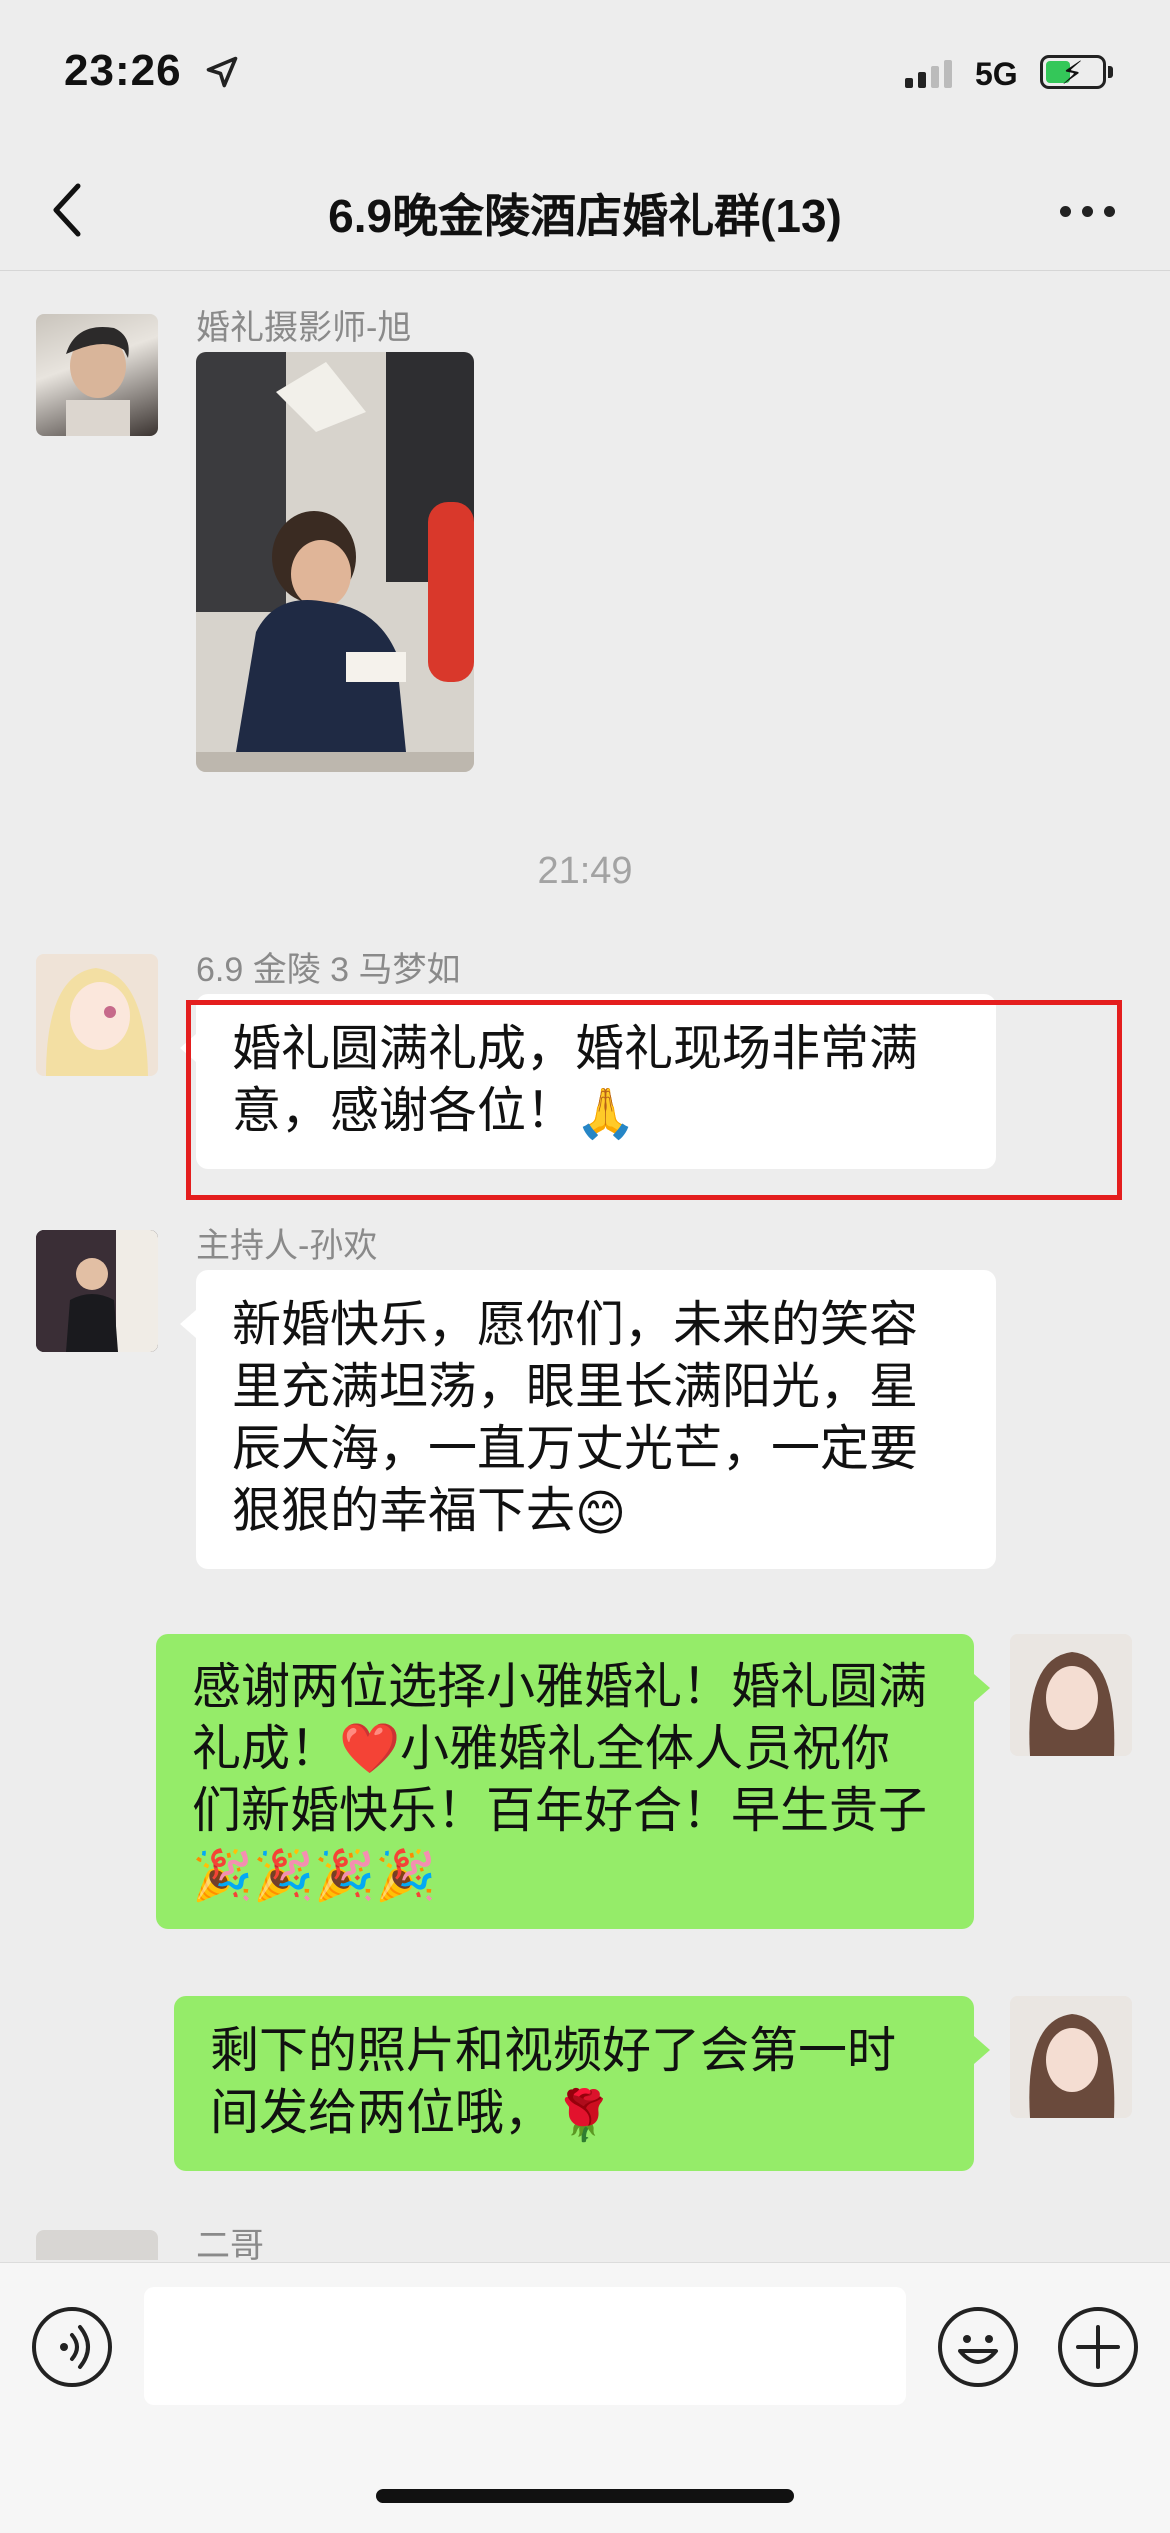 The height and width of the screenshot is (2533, 1170). What do you see at coordinates (601, 1514) in the screenshot?
I see `emoji-smile: 😊` at bounding box center [601, 1514].